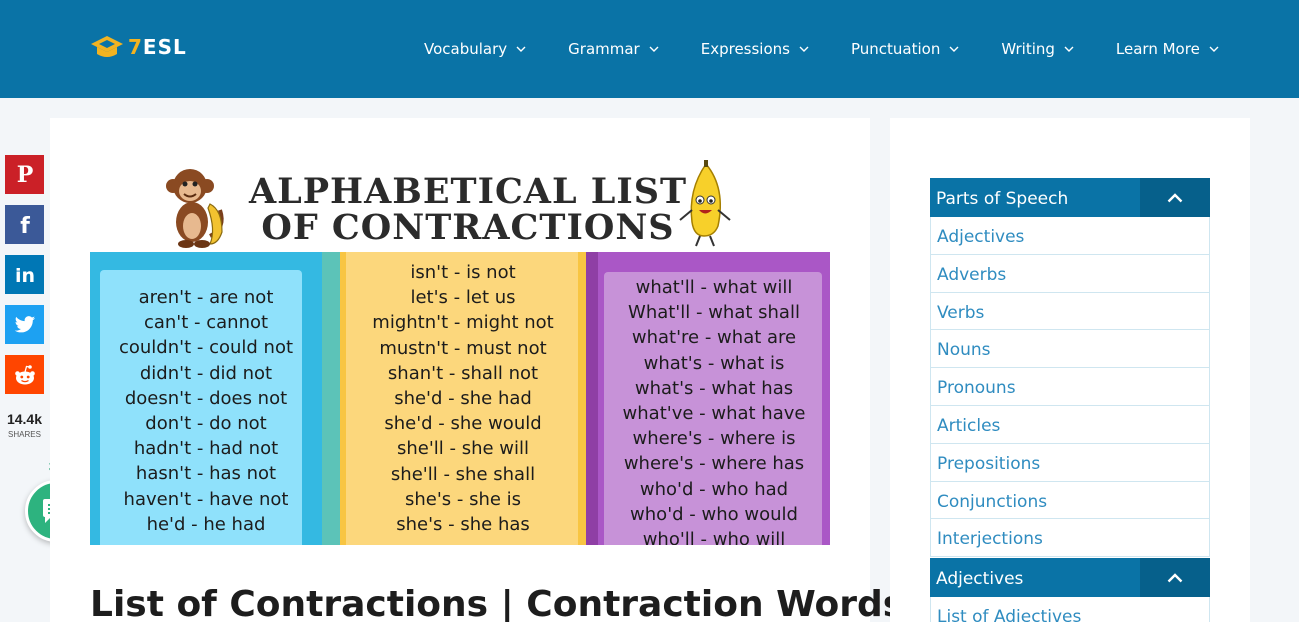 The image size is (1299, 622). Describe the element at coordinates (206, 323) in the screenshot. I see `contraction-item: can't - cannot` at that location.